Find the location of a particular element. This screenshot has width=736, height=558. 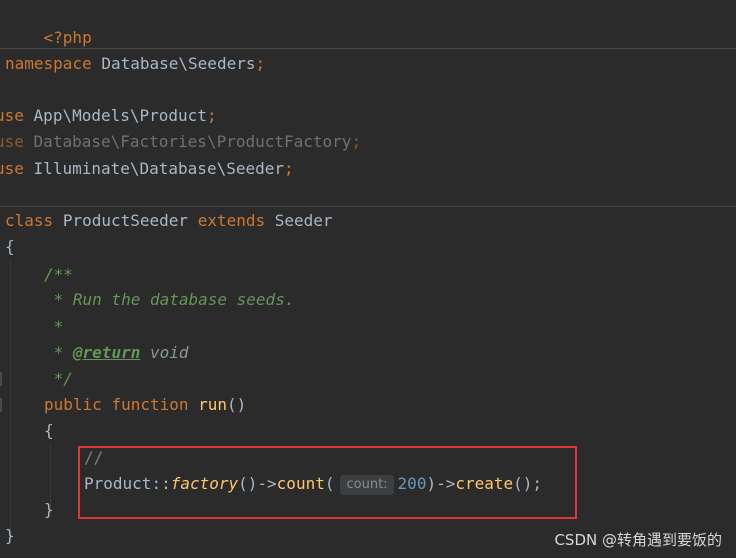

public-keyword: public is located at coordinates (73, 404).